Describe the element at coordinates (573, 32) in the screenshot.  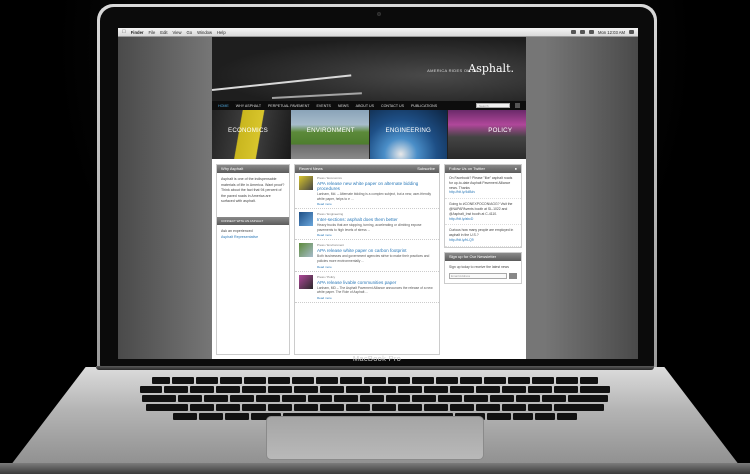
I see `wifi-icon` at that location.